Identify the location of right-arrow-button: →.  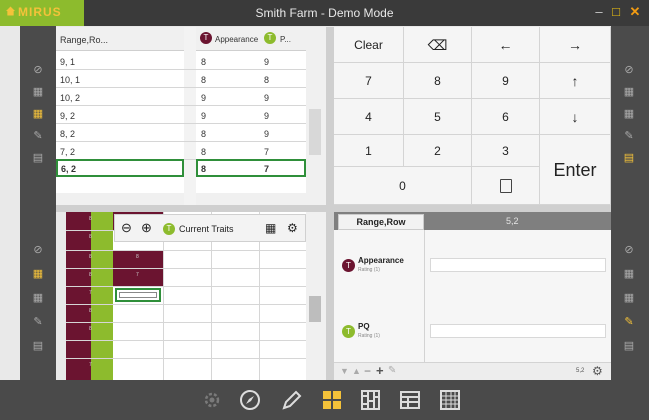
(575, 45).